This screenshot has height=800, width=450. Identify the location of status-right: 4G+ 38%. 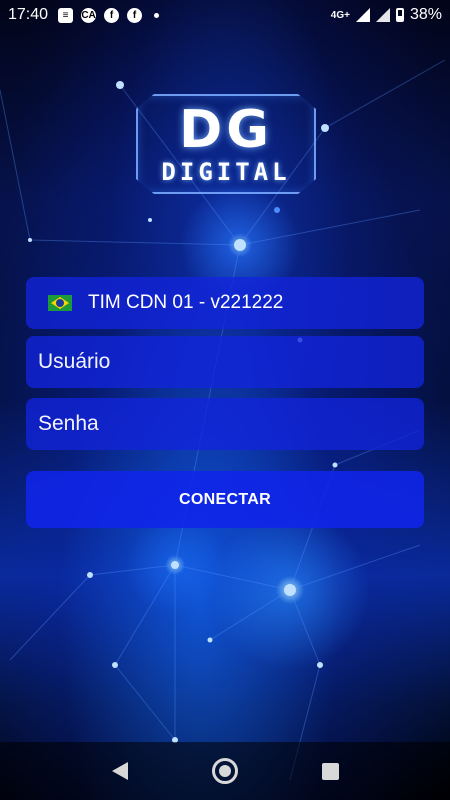
(386, 15).